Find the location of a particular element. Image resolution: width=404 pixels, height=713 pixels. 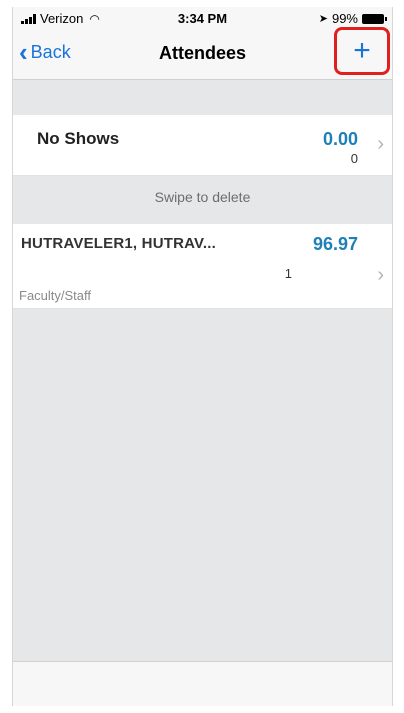

no-shows-row: No Shows 0.00 0 › is located at coordinates (202, 145).